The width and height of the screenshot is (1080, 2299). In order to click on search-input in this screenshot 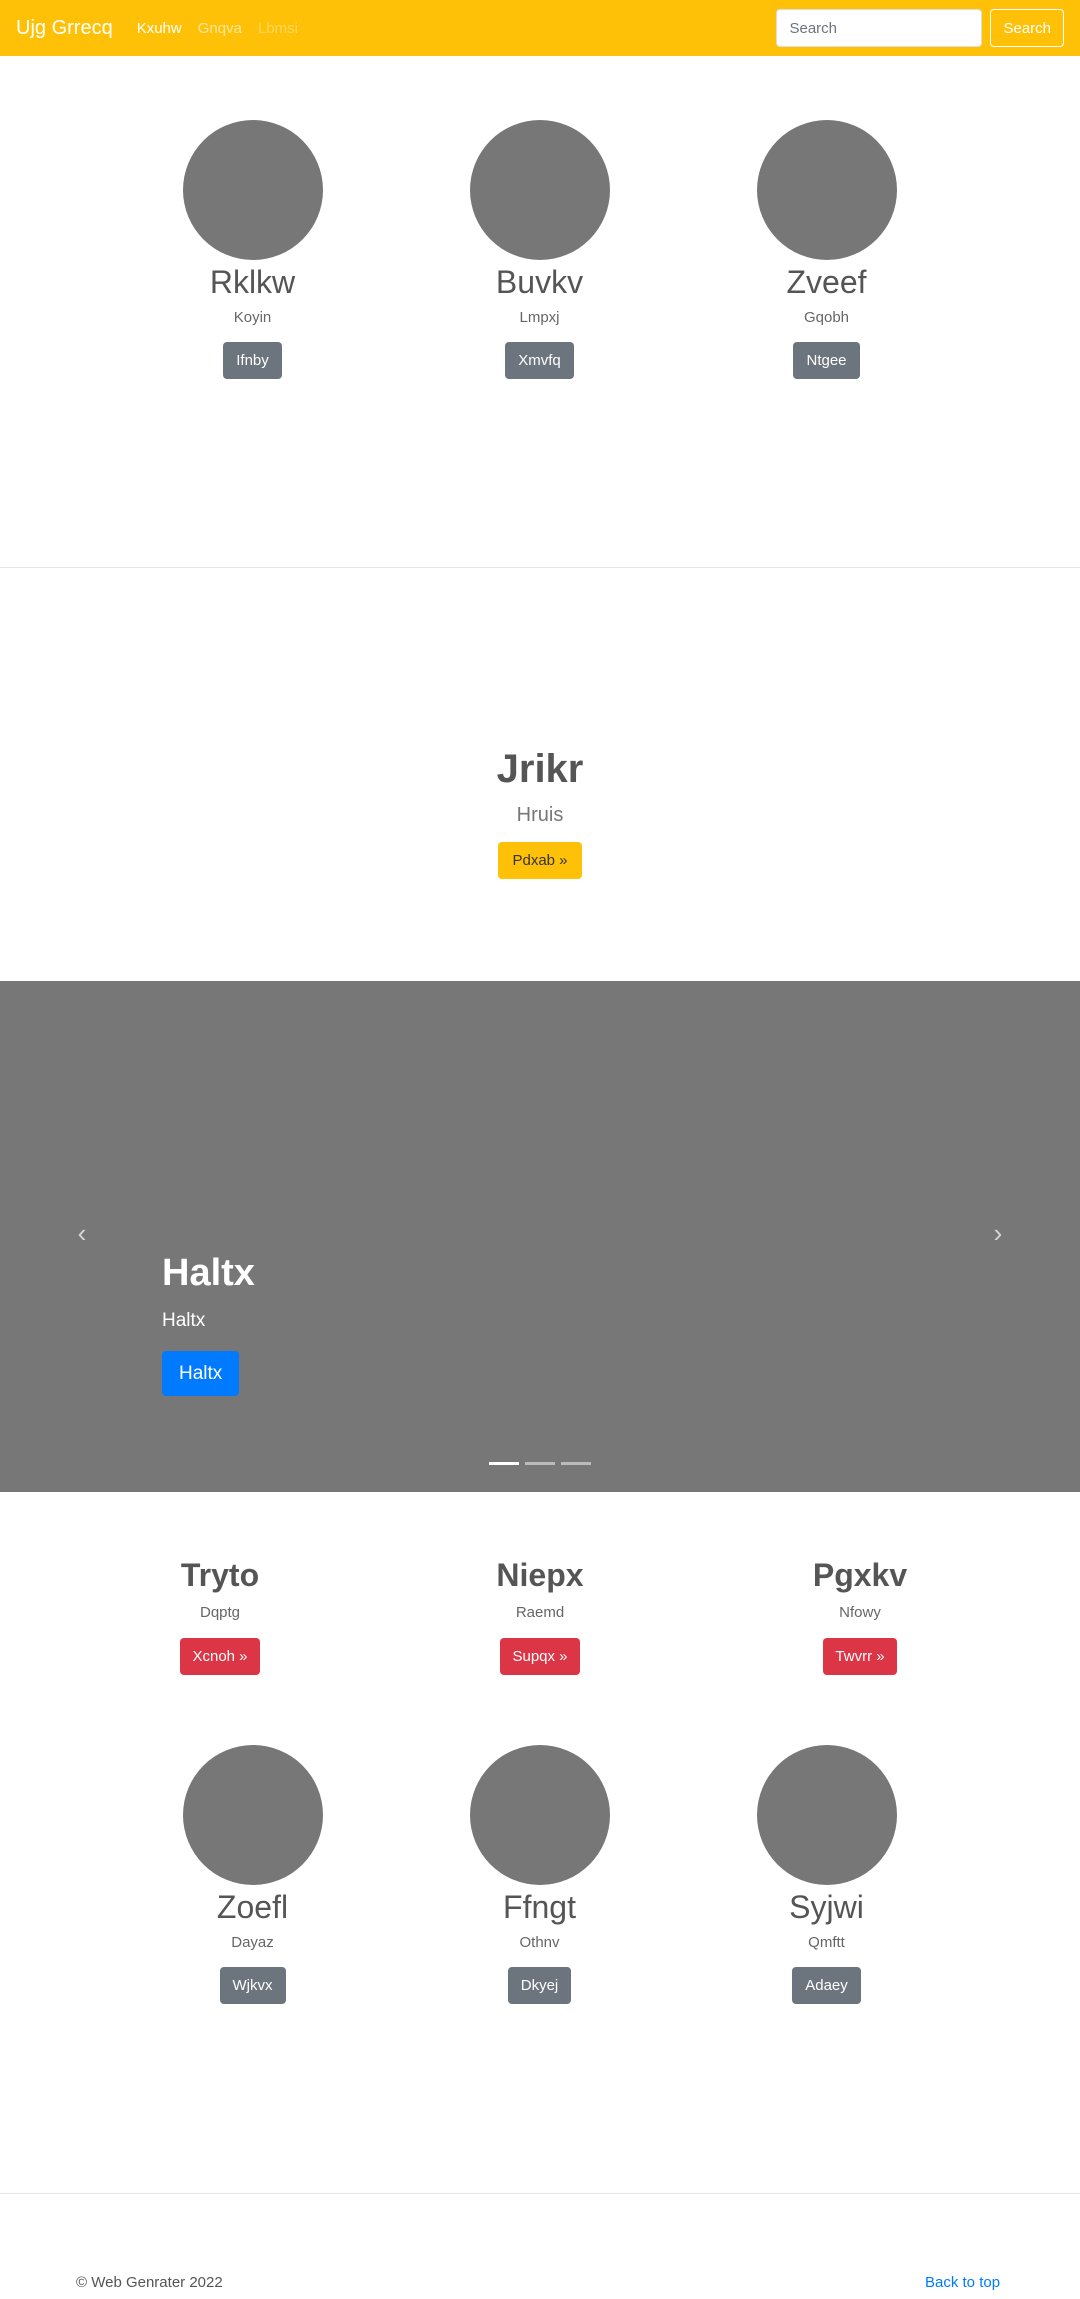, I will do `click(879, 28)`.